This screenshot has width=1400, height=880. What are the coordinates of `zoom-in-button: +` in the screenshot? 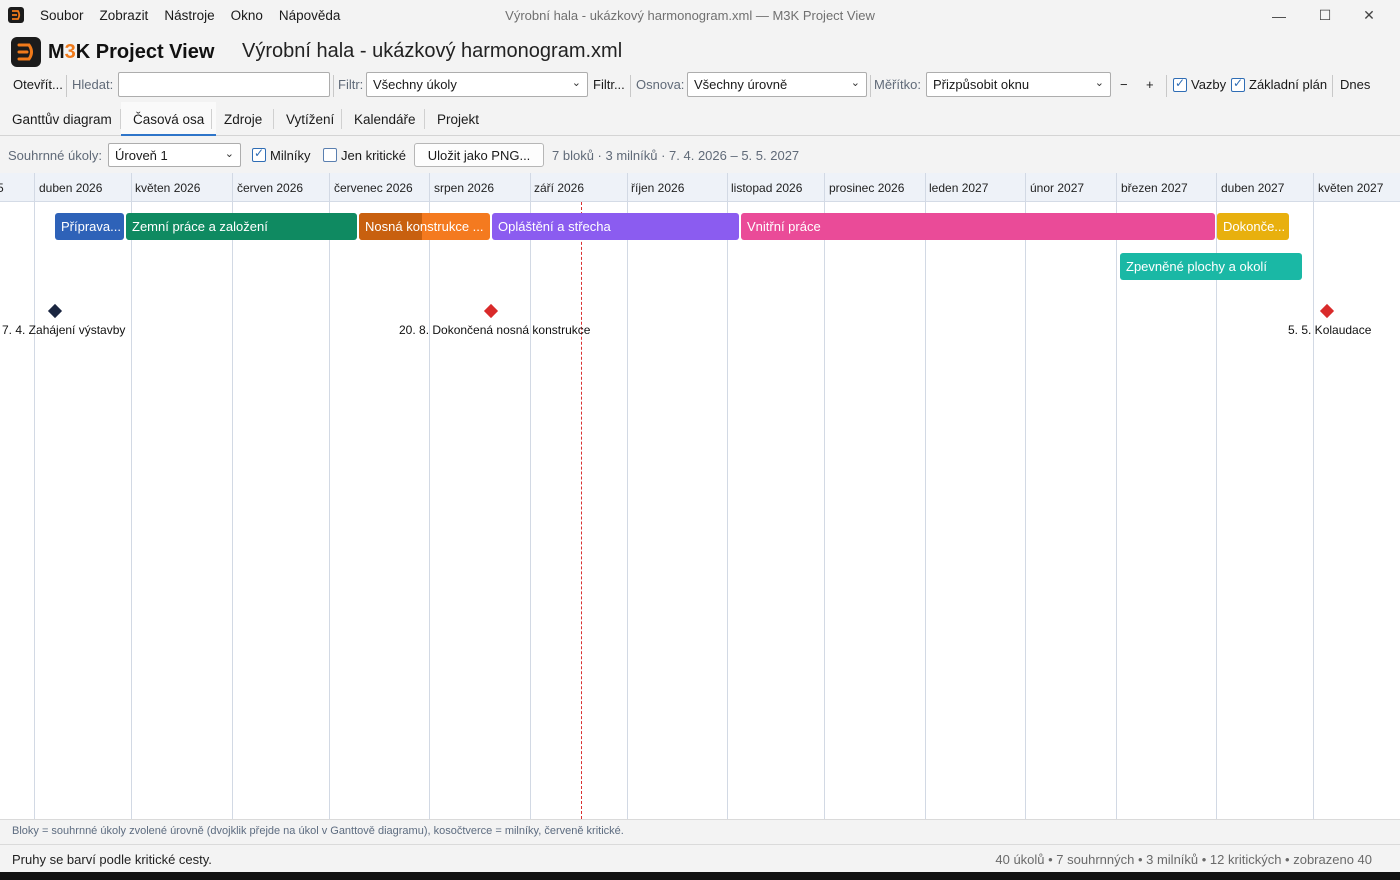 It's located at (1150, 84).